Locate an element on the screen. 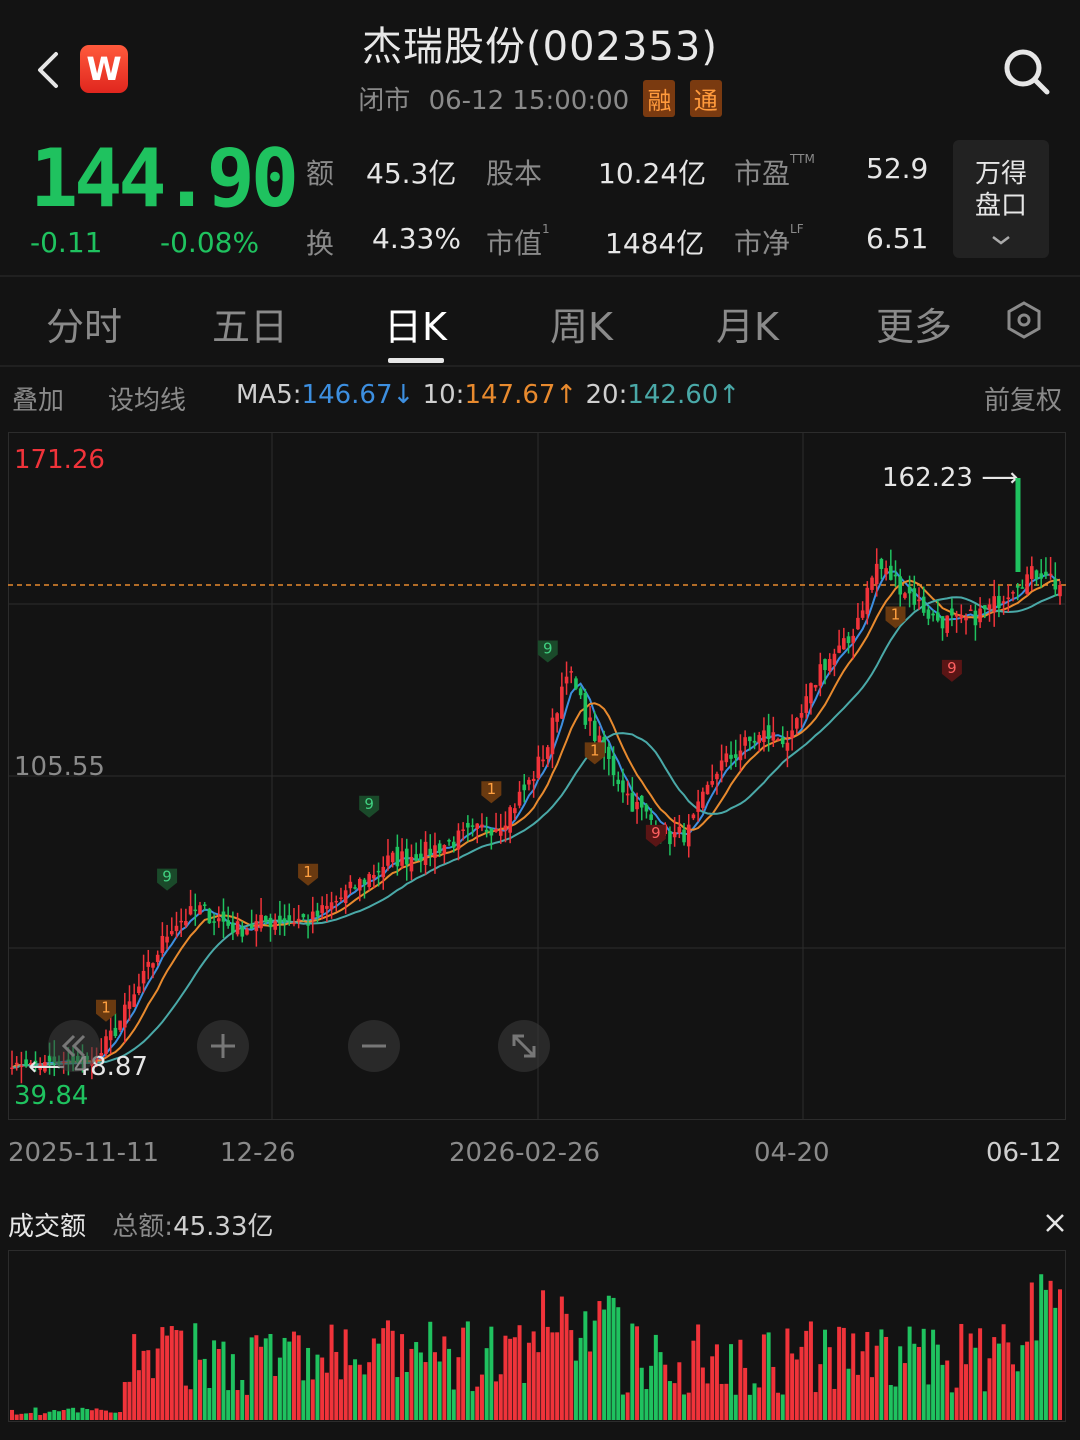 The width and height of the screenshot is (1080, 1440). tab-more: 更多 is located at coordinates (914, 323).